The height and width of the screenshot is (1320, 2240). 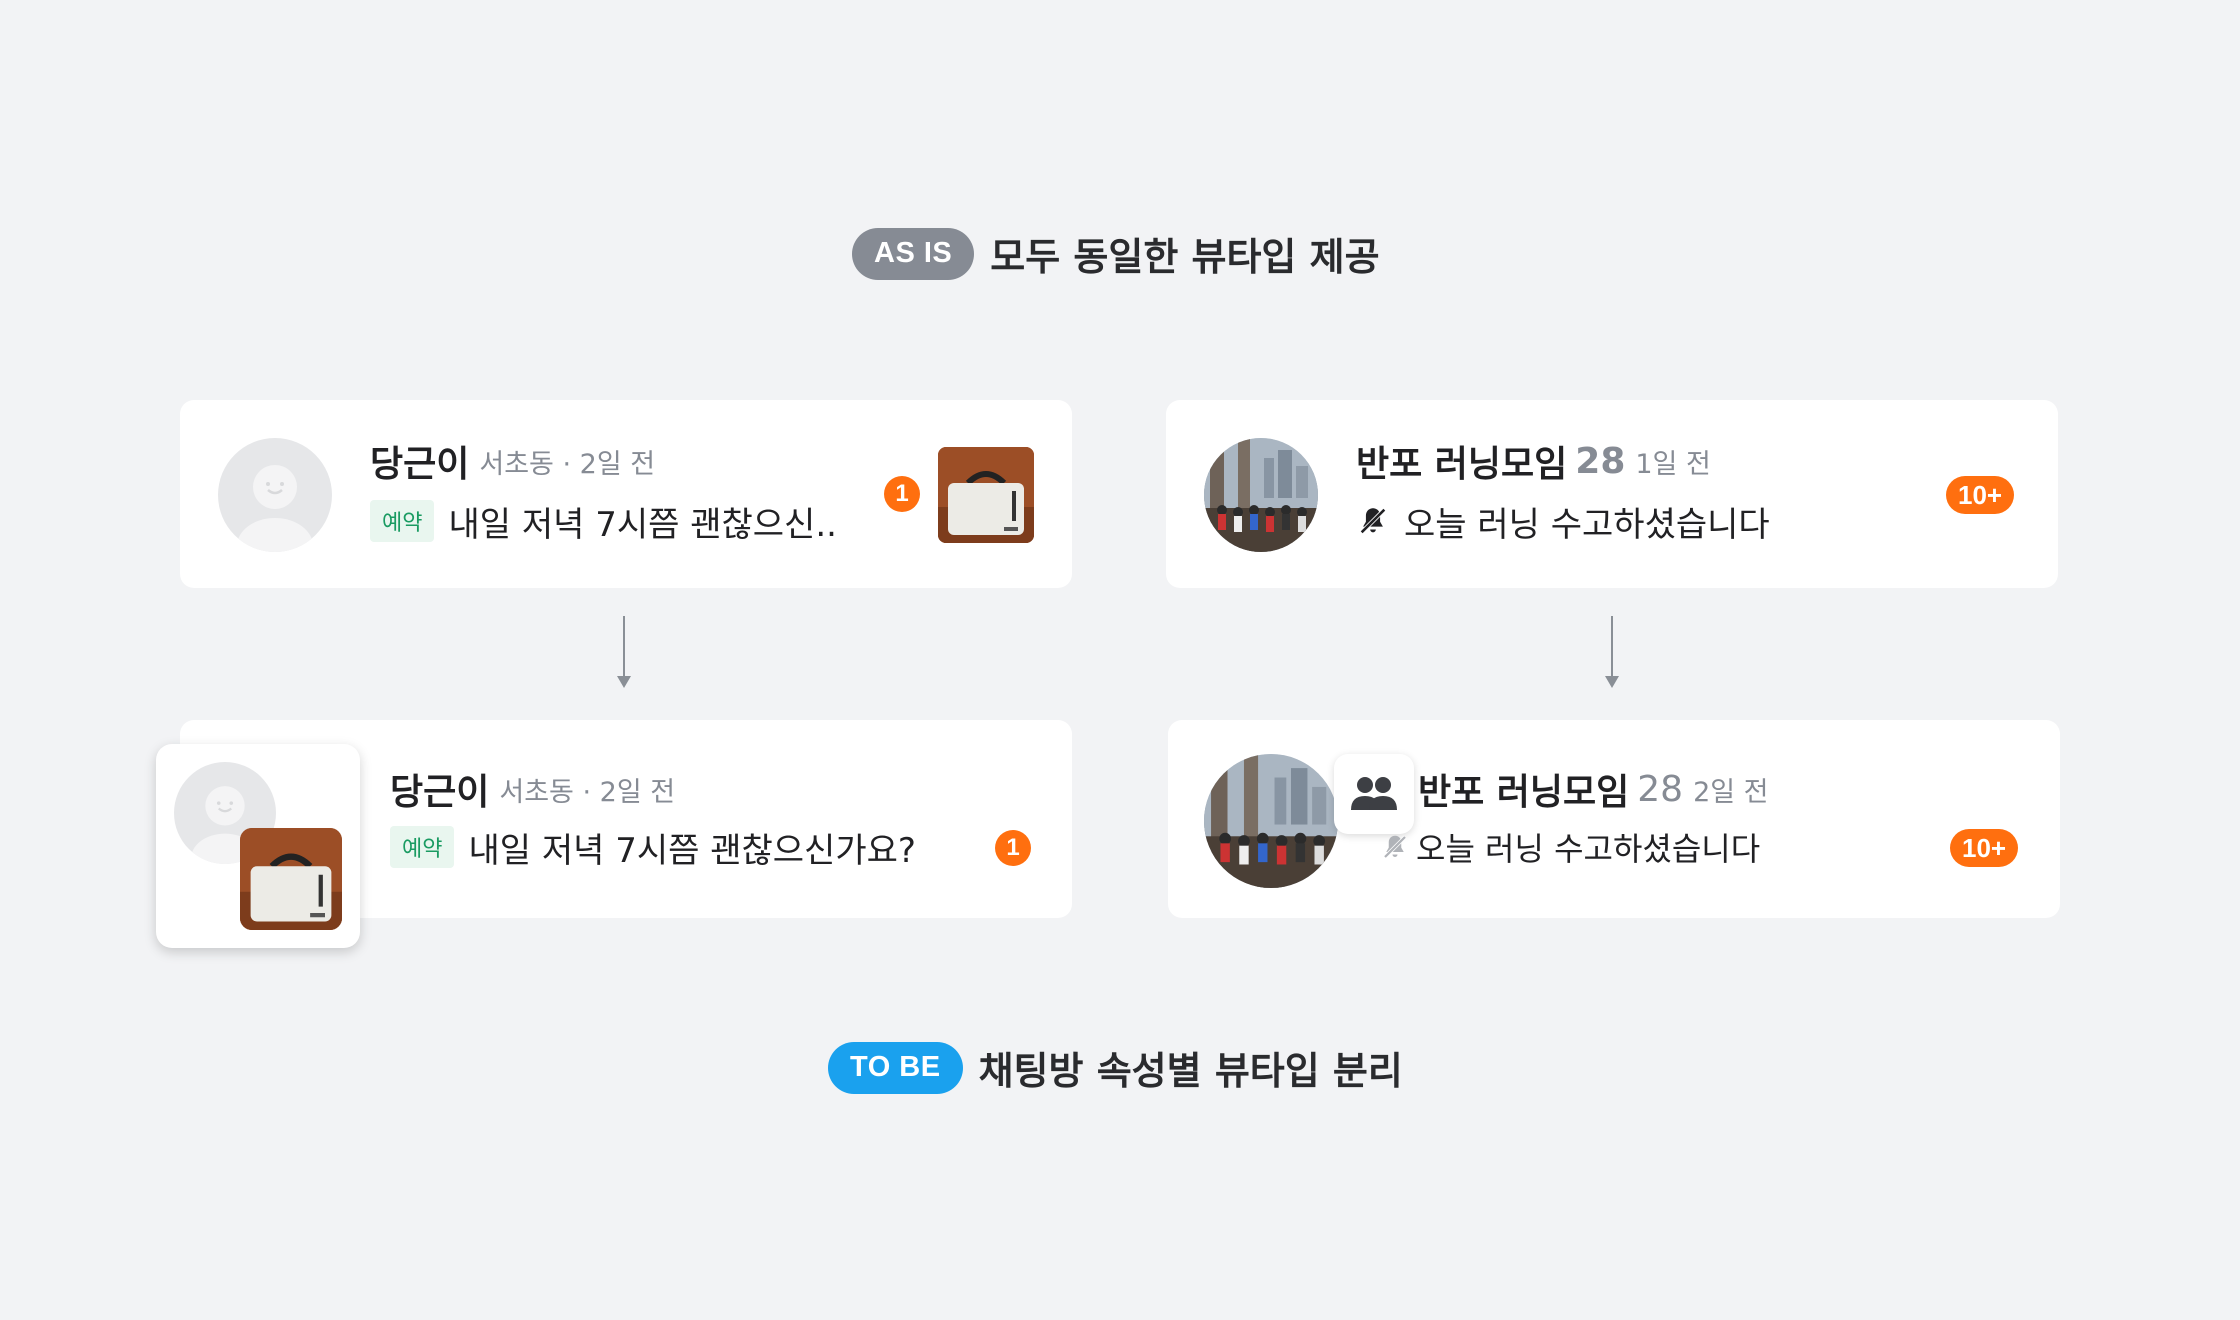 I want to click on chat-meta: 1일 전, so click(x=1673, y=464).